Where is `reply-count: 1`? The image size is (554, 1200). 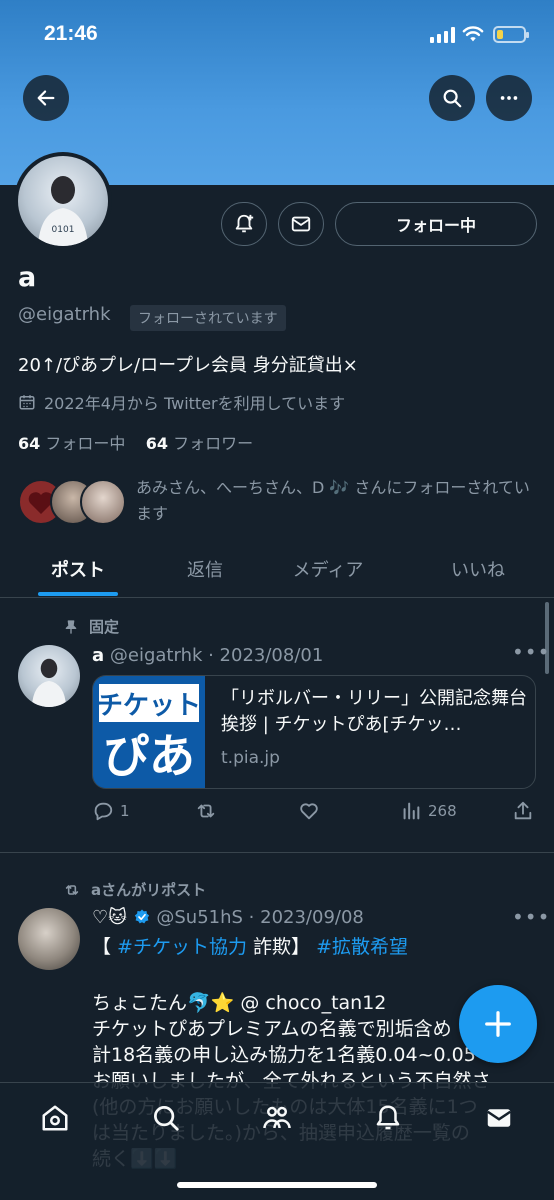 reply-count: 1 is located at coordinates (125, 811).